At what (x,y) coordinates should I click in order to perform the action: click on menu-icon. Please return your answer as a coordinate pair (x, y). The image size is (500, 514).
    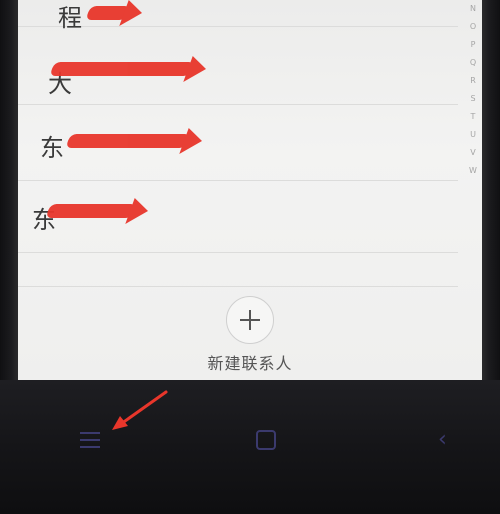
    Looking at the image, I should click on (90, 440).